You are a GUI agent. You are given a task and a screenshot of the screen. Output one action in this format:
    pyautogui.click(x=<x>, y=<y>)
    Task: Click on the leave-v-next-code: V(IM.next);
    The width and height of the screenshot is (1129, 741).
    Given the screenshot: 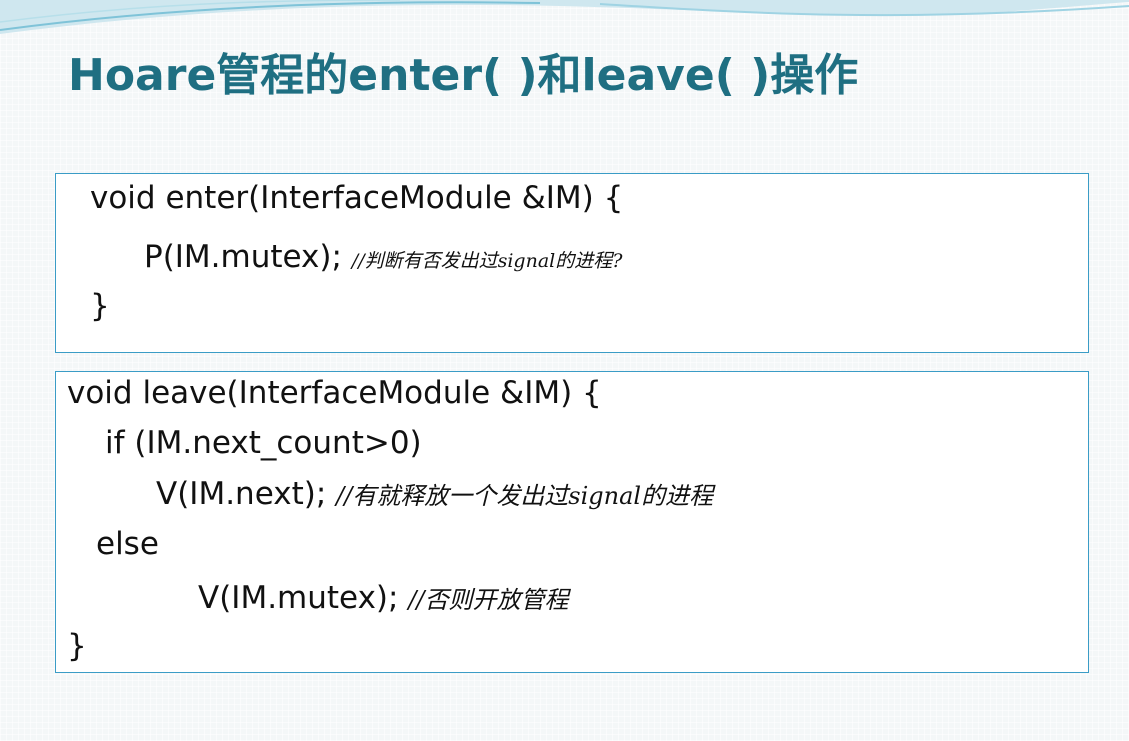 What is the action you would take?
    pyautogui.click(x=246, y=494)
    